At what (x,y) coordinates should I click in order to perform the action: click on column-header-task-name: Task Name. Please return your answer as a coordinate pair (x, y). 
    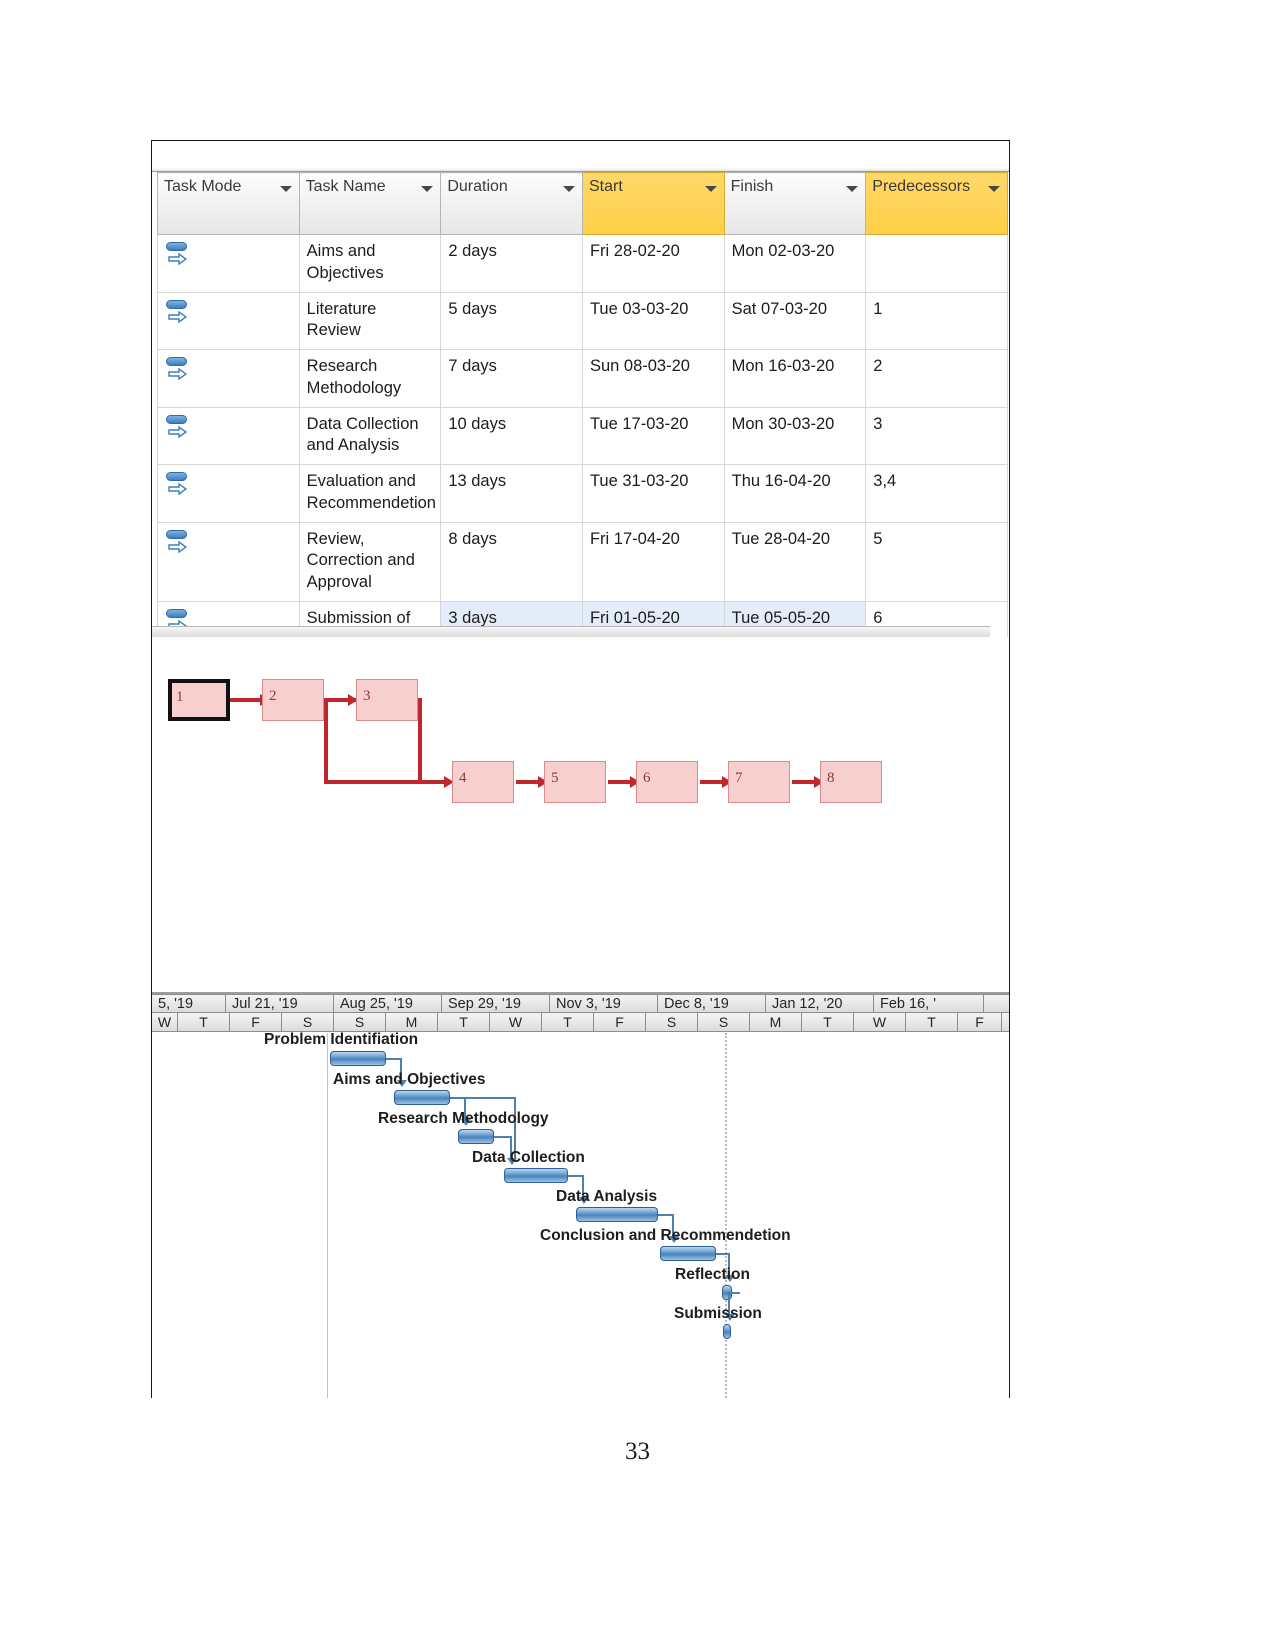
    Looking at the image, I should click on (370, 203).